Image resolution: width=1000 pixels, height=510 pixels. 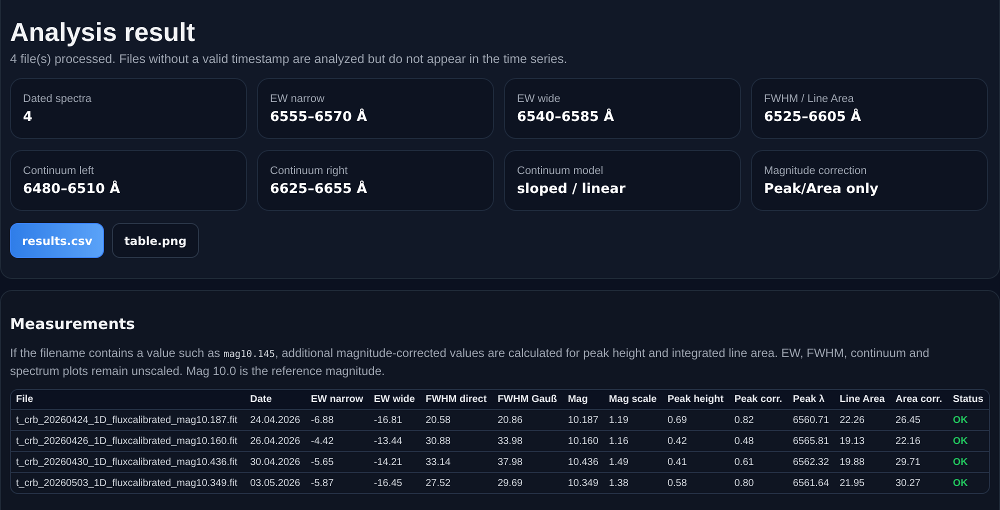 I want to click on table-cell: 0.82, so click(x=758, y=420).